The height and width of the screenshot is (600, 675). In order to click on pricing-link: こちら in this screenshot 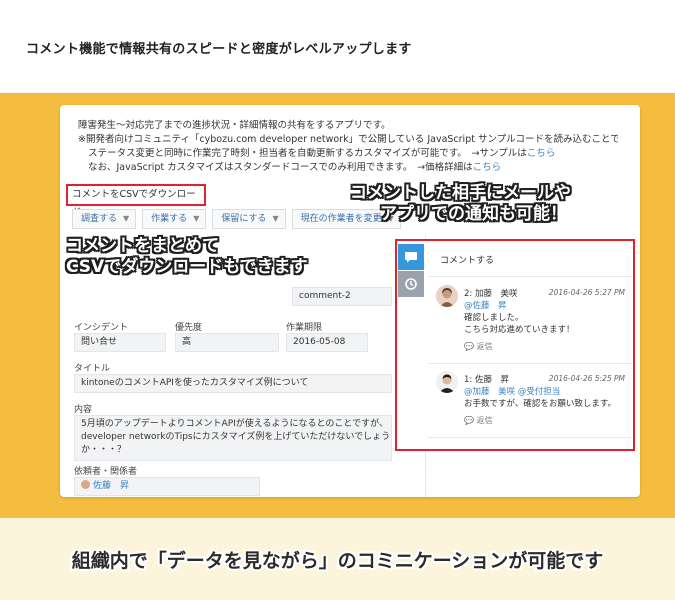, I will do `click(487, 167)`.